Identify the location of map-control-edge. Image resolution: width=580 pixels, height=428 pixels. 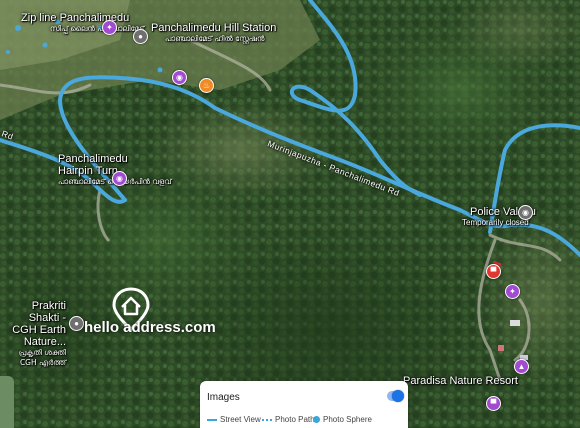
(7, 402).